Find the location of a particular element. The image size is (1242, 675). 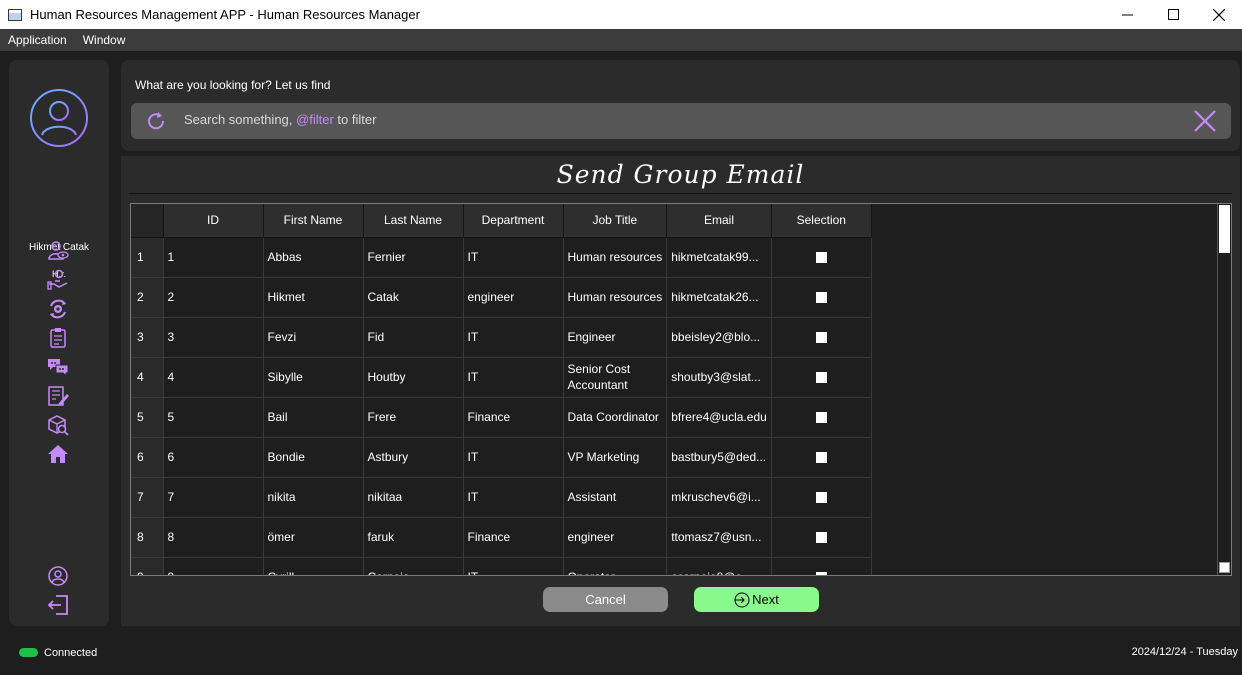

row-number: 5 is located at coordinates (147, 417).